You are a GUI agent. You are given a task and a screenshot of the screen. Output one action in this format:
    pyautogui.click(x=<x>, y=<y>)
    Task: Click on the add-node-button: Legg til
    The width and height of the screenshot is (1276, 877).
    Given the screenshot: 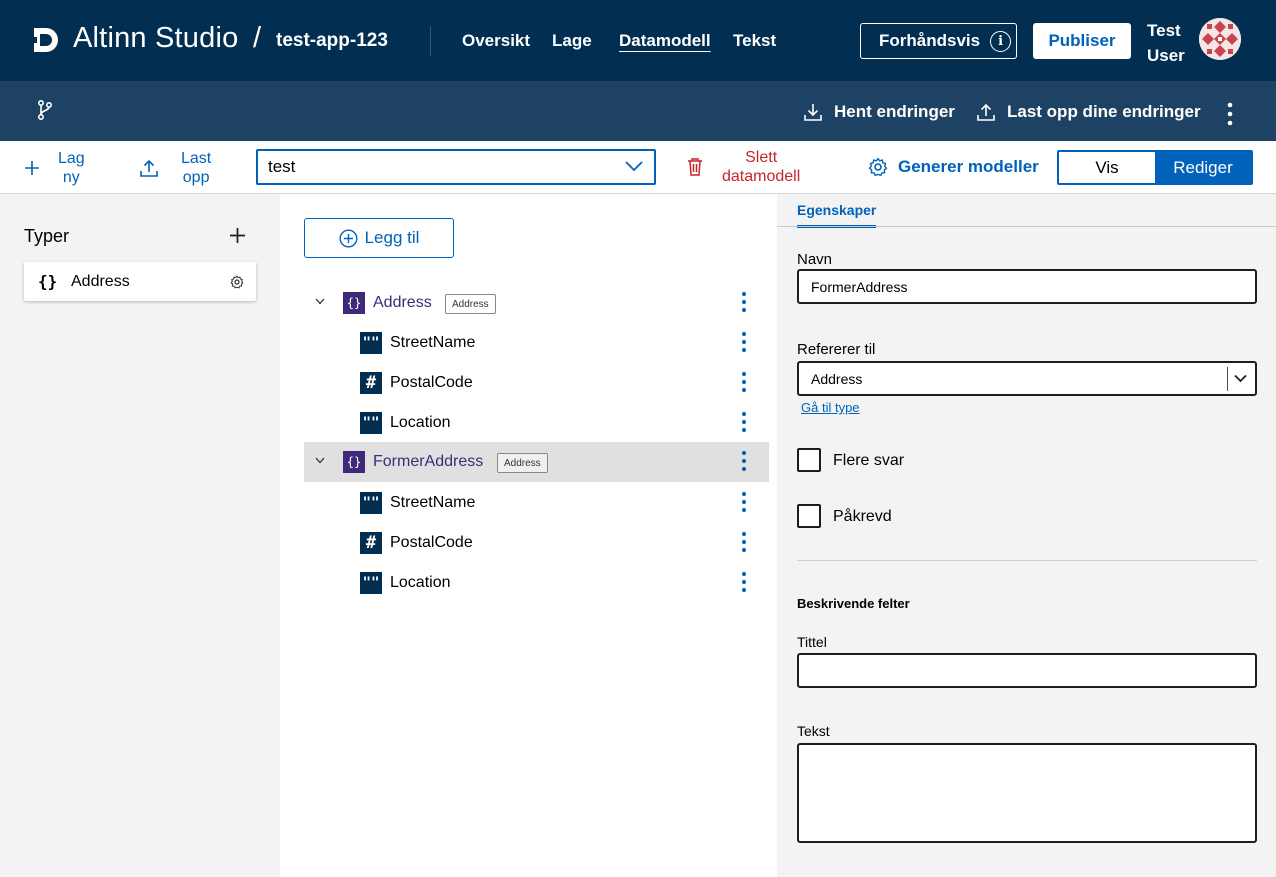 What is the action you would take?
    pyautogui.click(x=379, y=238)
    